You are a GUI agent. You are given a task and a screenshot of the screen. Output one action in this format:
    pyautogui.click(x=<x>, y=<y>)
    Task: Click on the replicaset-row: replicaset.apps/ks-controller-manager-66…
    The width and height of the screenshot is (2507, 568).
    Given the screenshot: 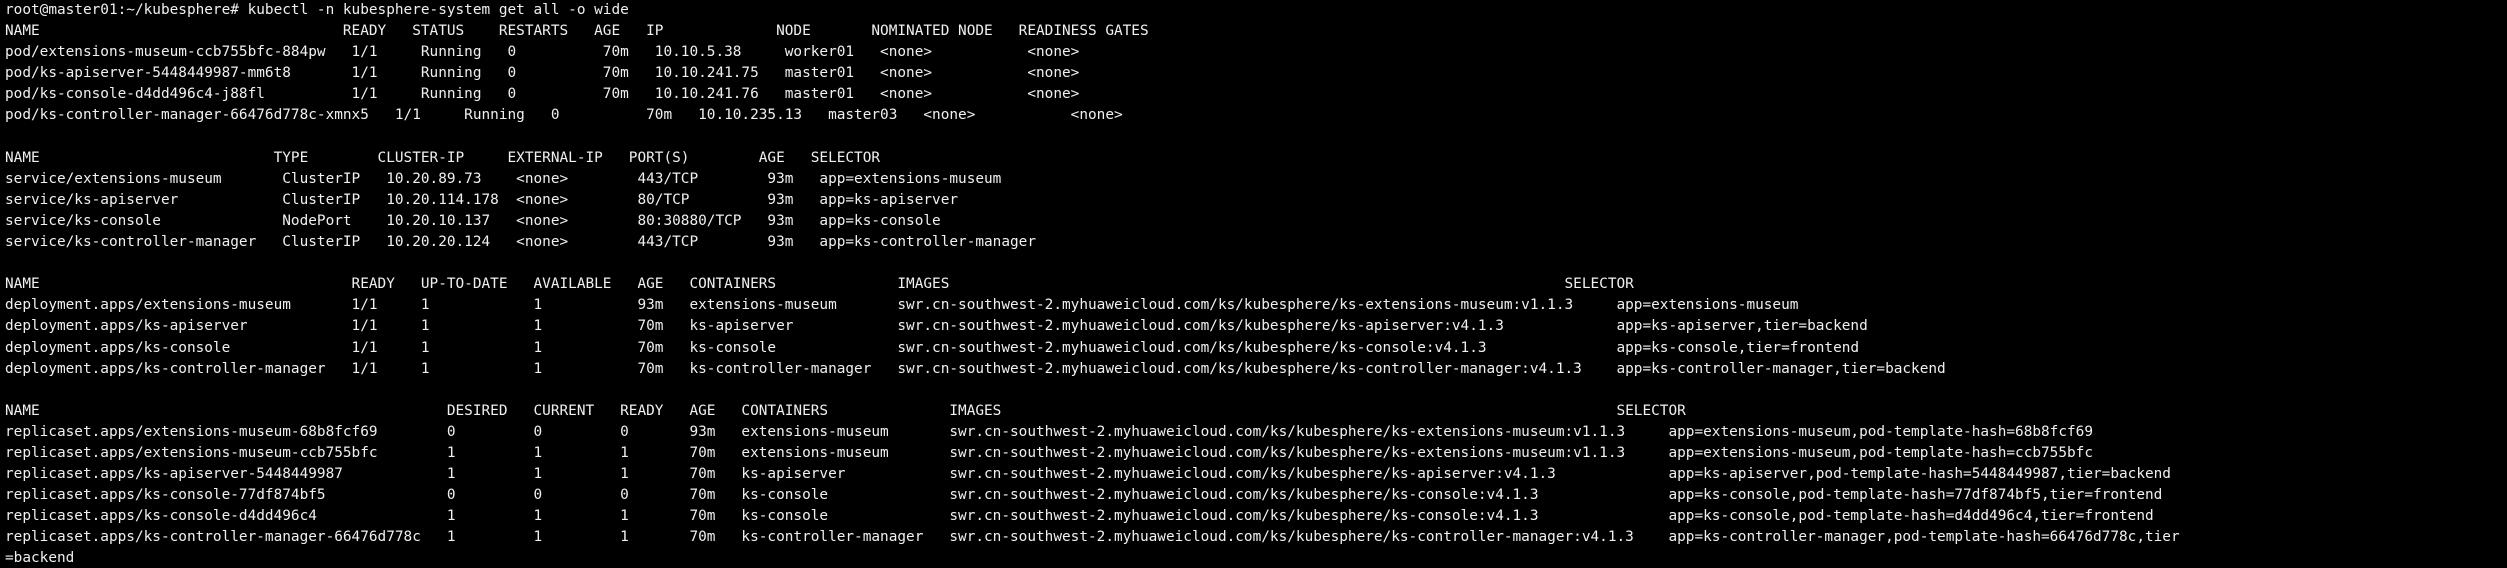 What is the action you would take?
    pyautogui.click(x=1092, y=537)
    